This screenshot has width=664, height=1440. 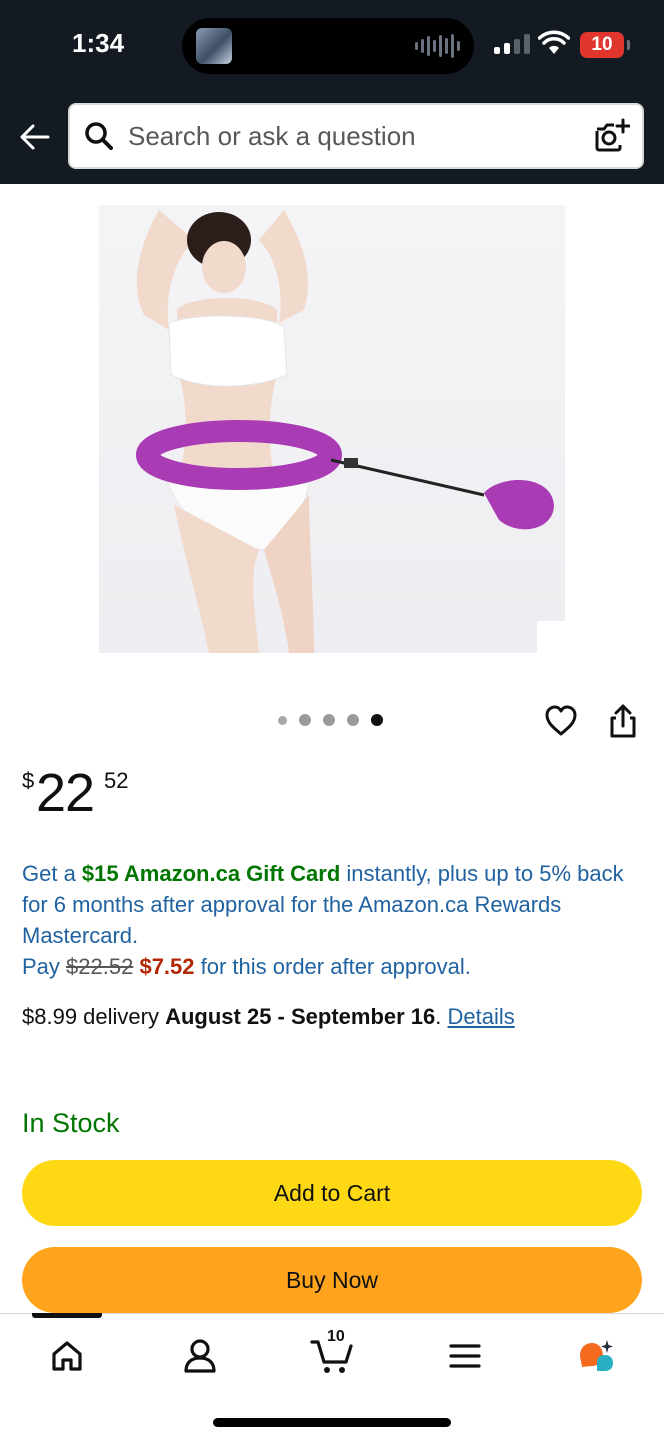 What do you see at coordinates (28, 780) in the screenshot?
I see `price-currency: $` at bounding box center [28, 780].